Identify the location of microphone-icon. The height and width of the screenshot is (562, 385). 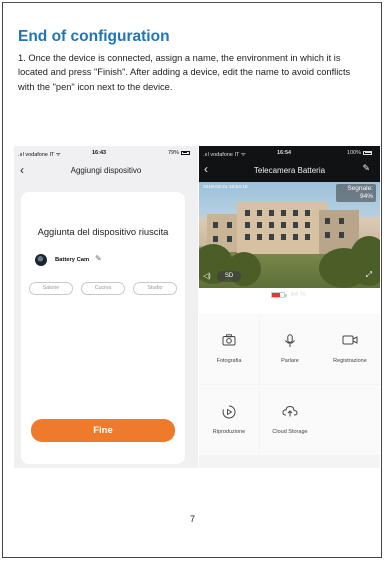
(290, 342).